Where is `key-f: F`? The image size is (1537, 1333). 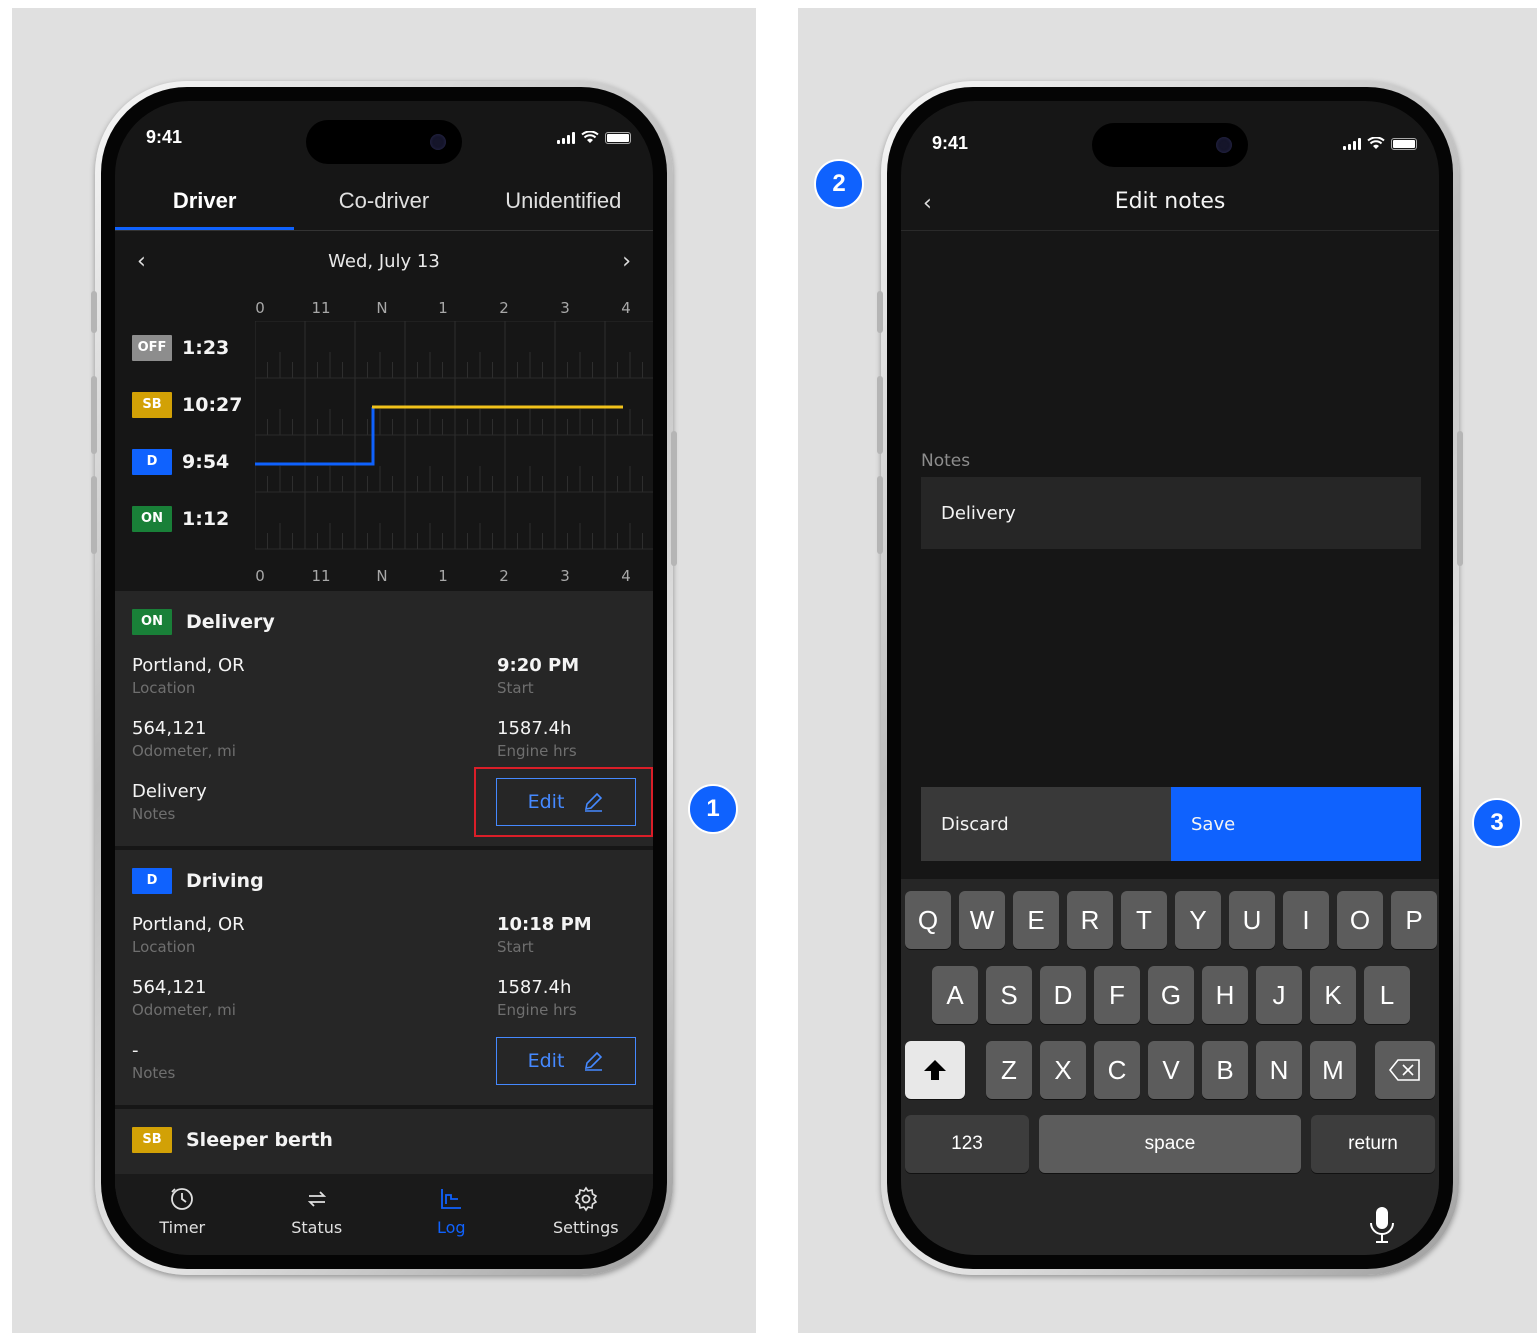 key-f: F is located at coordinates (1117, 995).